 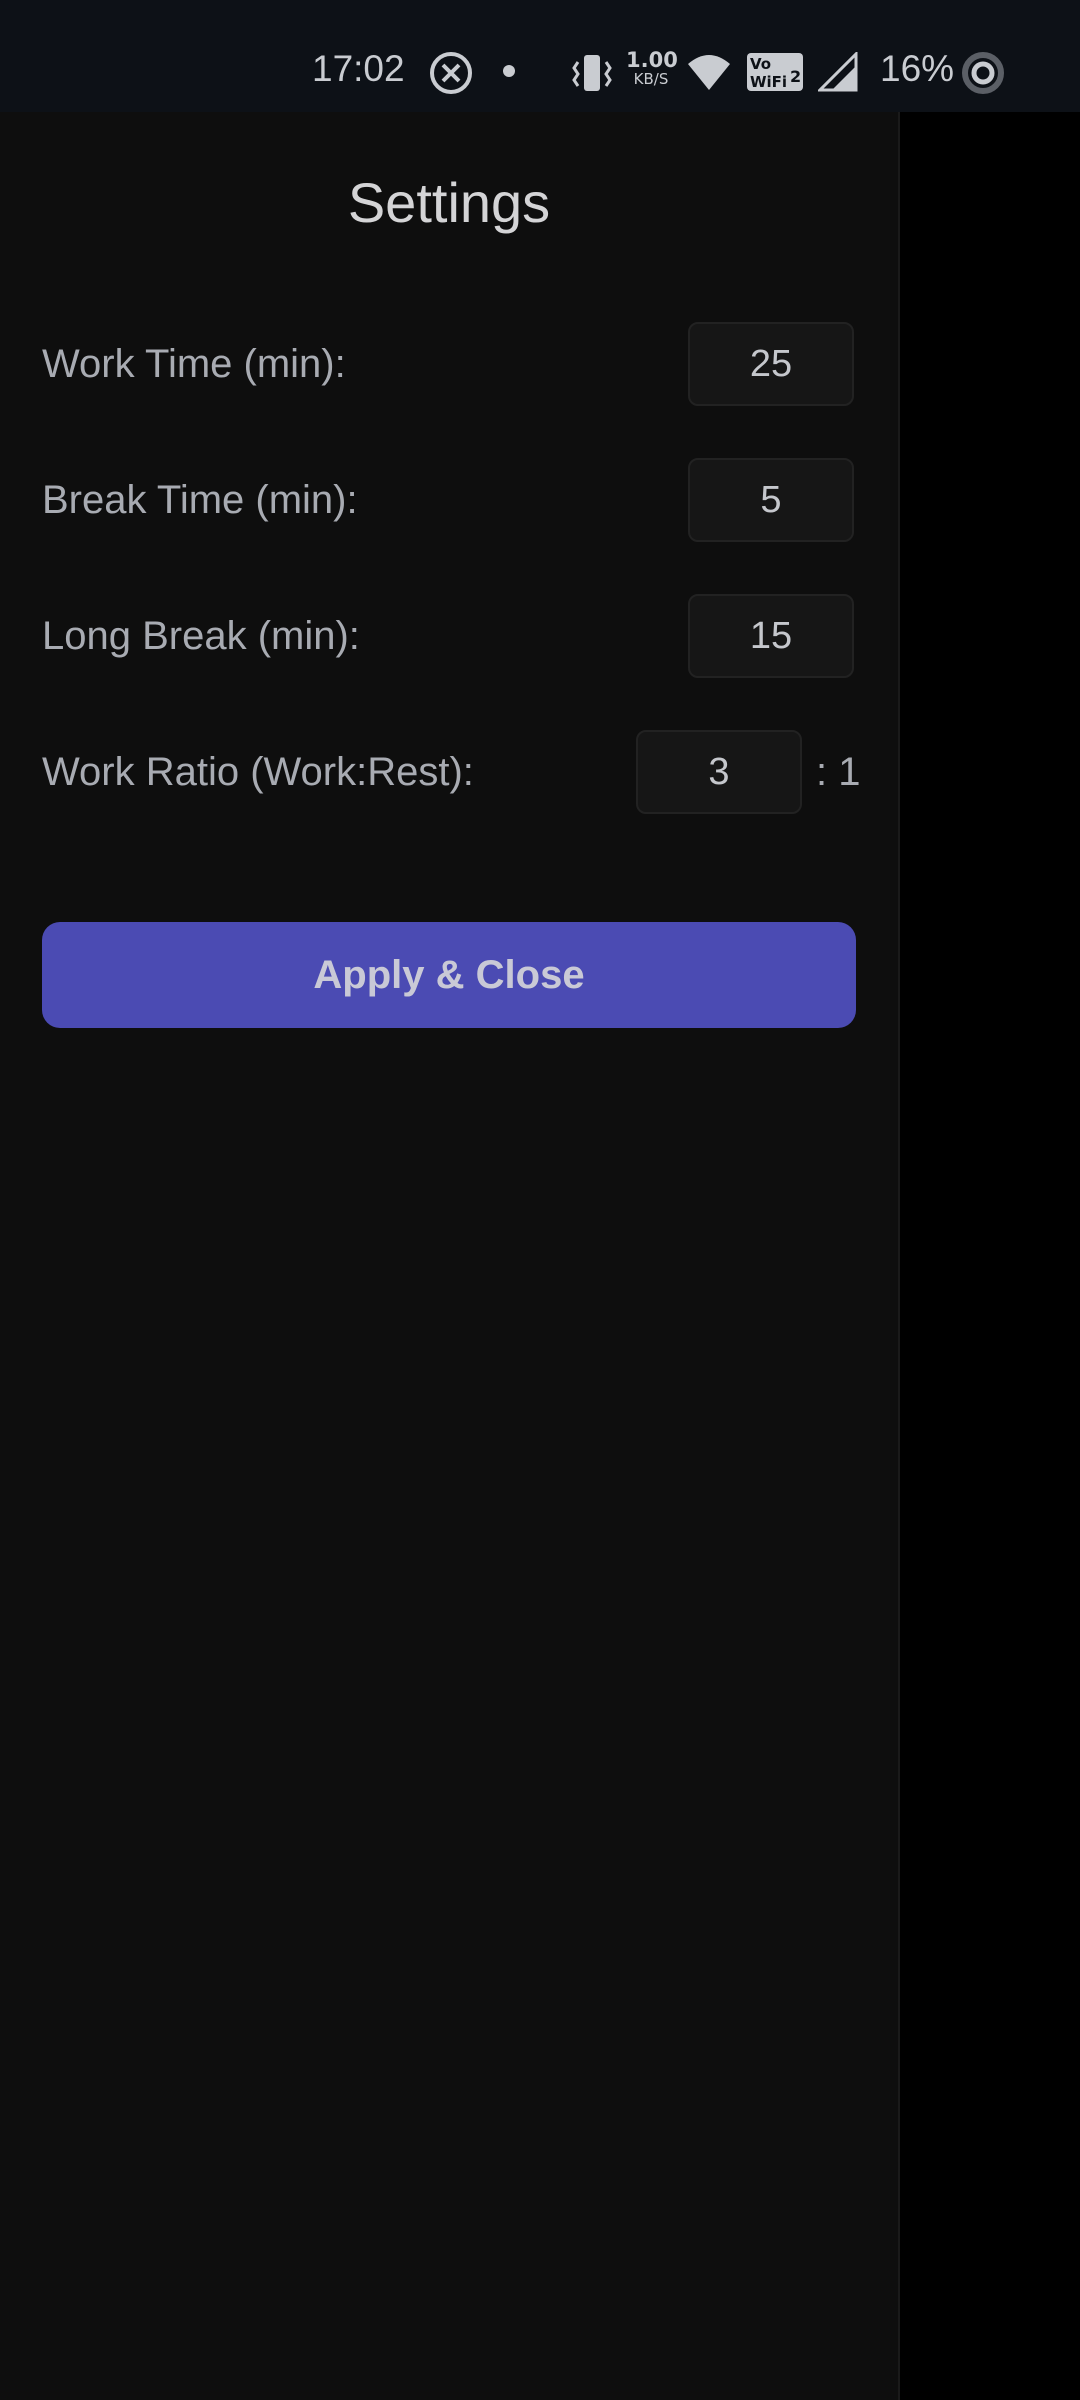 I want to click on signal-icon, so click(x=838, y=72).